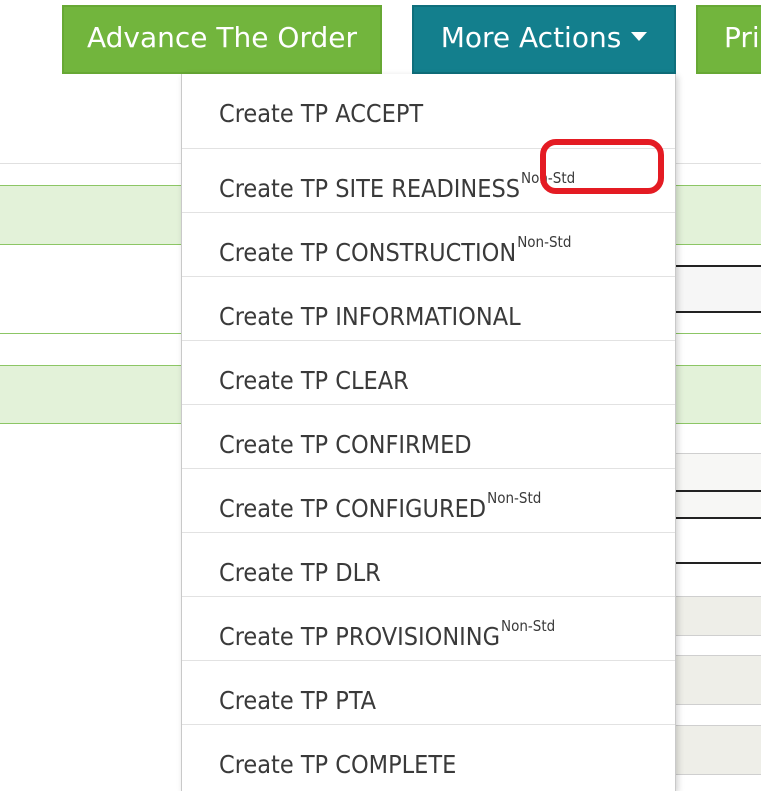  I want to click on menu-item-create-tp-provisioning: Create TP PROVISIONINGNon-Std, so click(428, 628).